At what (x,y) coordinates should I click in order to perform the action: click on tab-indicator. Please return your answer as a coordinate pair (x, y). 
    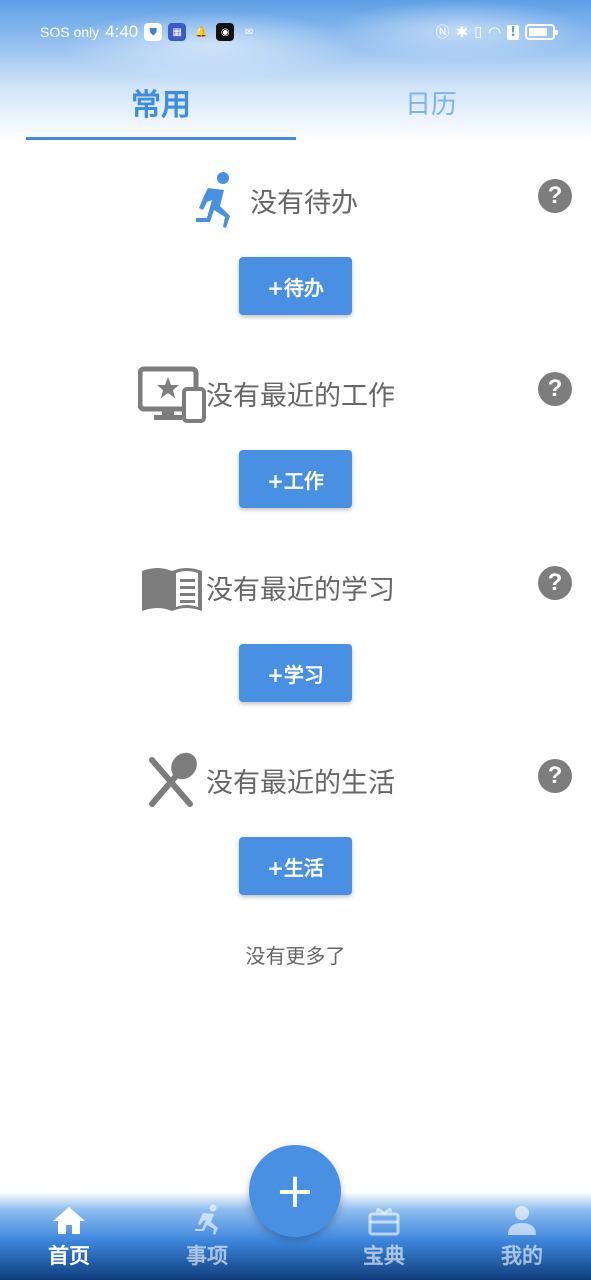
    Looking at the image, I should click on (161, 138).